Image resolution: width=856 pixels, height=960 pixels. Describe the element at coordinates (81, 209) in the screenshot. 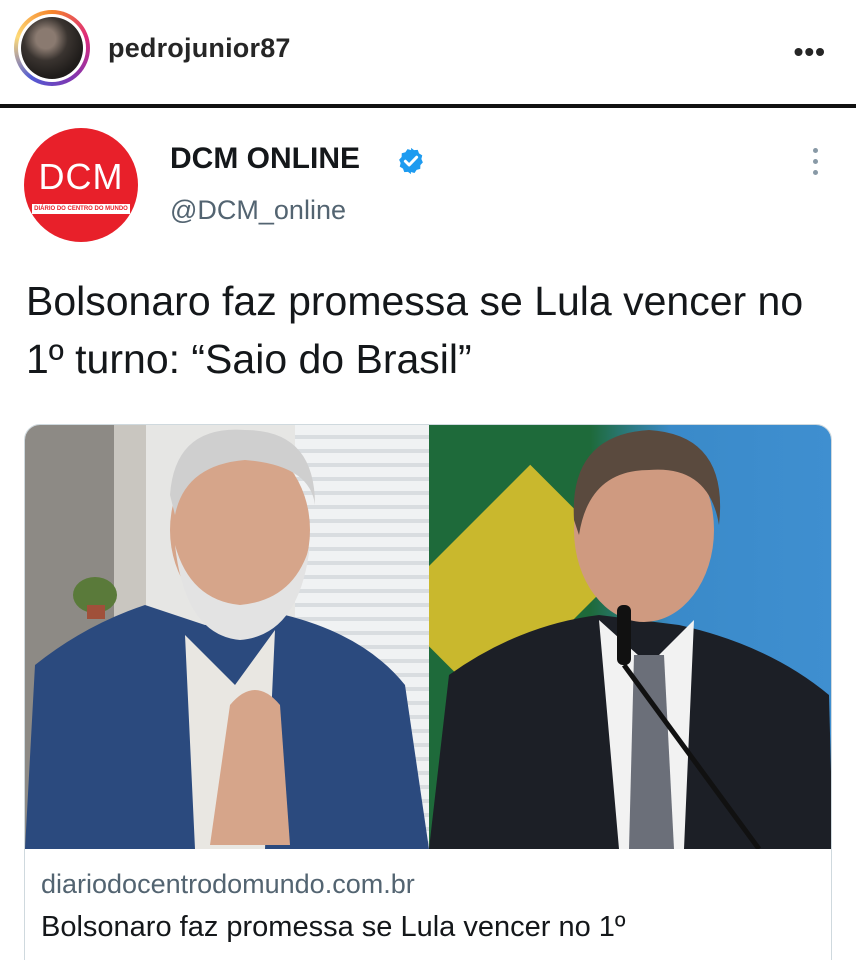

I see `dcm-logo-subtext: DIÁRIO DO CENTRO DO MUNDO` at that location.